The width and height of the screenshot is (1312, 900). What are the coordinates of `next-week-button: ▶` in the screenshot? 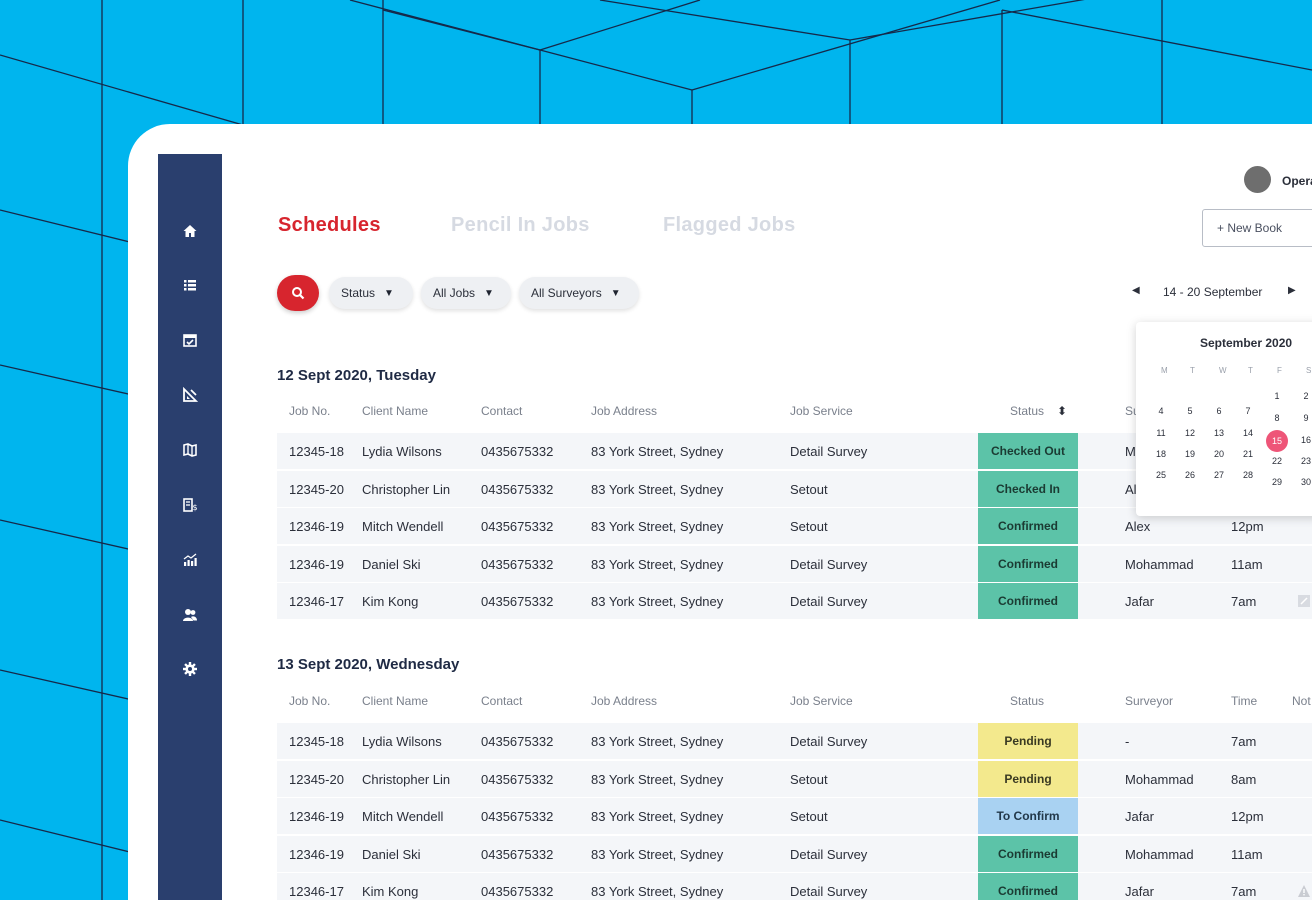 It's located at (1292, 290).